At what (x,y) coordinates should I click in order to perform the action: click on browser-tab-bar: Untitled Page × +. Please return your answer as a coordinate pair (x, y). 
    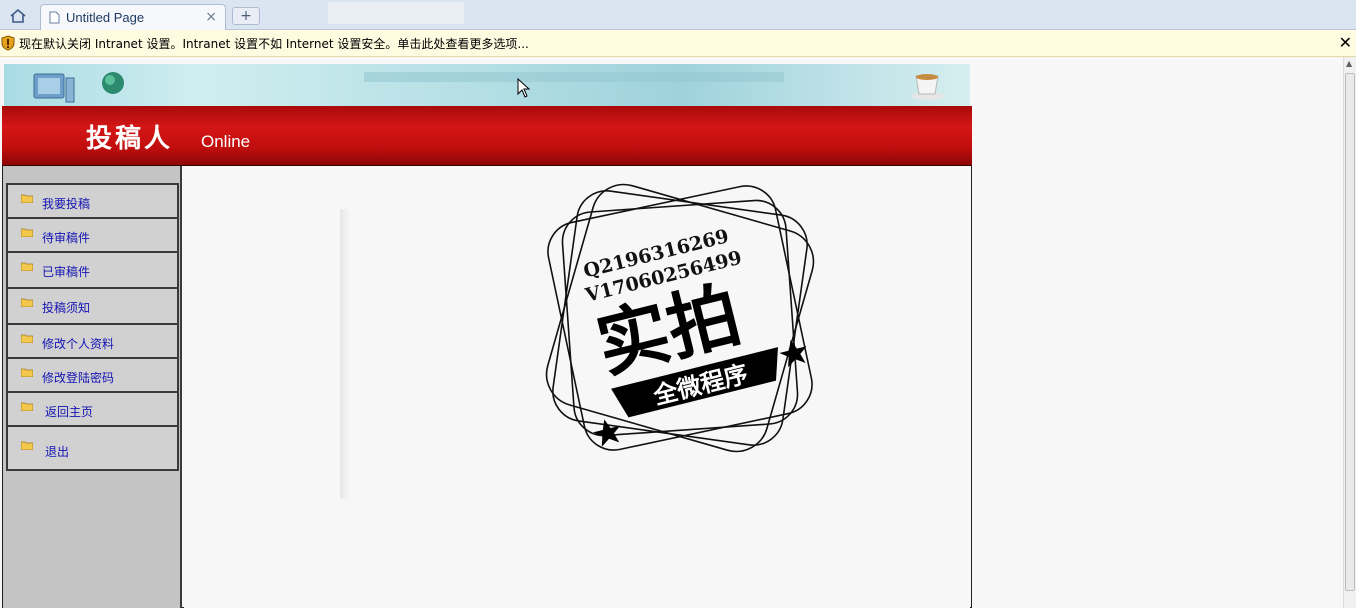
    Looking at the image, I should click on (678, 15).